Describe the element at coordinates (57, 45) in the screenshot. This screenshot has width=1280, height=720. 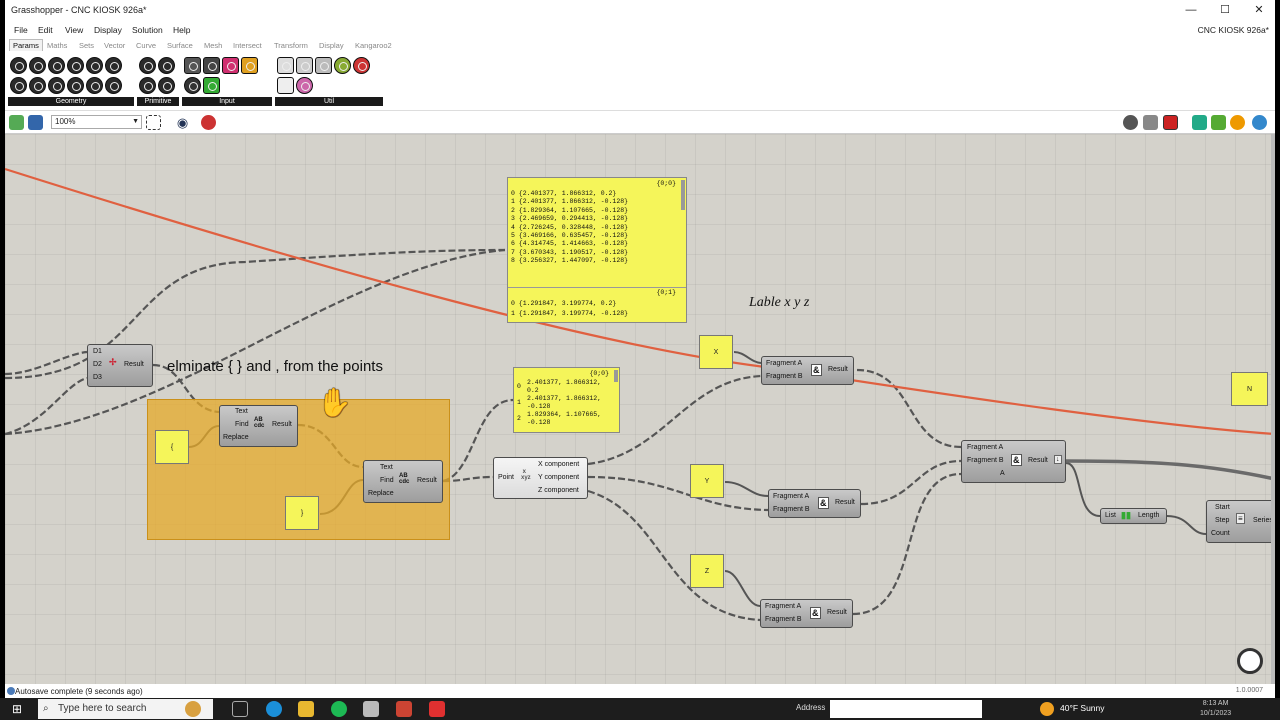
I see `tab-maths: Maths` at that location.